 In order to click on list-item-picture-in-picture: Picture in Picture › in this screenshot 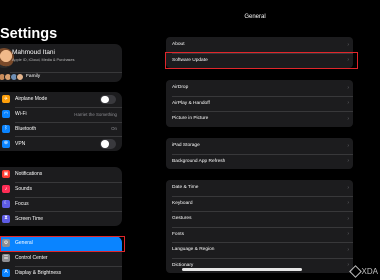, I will do `click(259, 119)`.